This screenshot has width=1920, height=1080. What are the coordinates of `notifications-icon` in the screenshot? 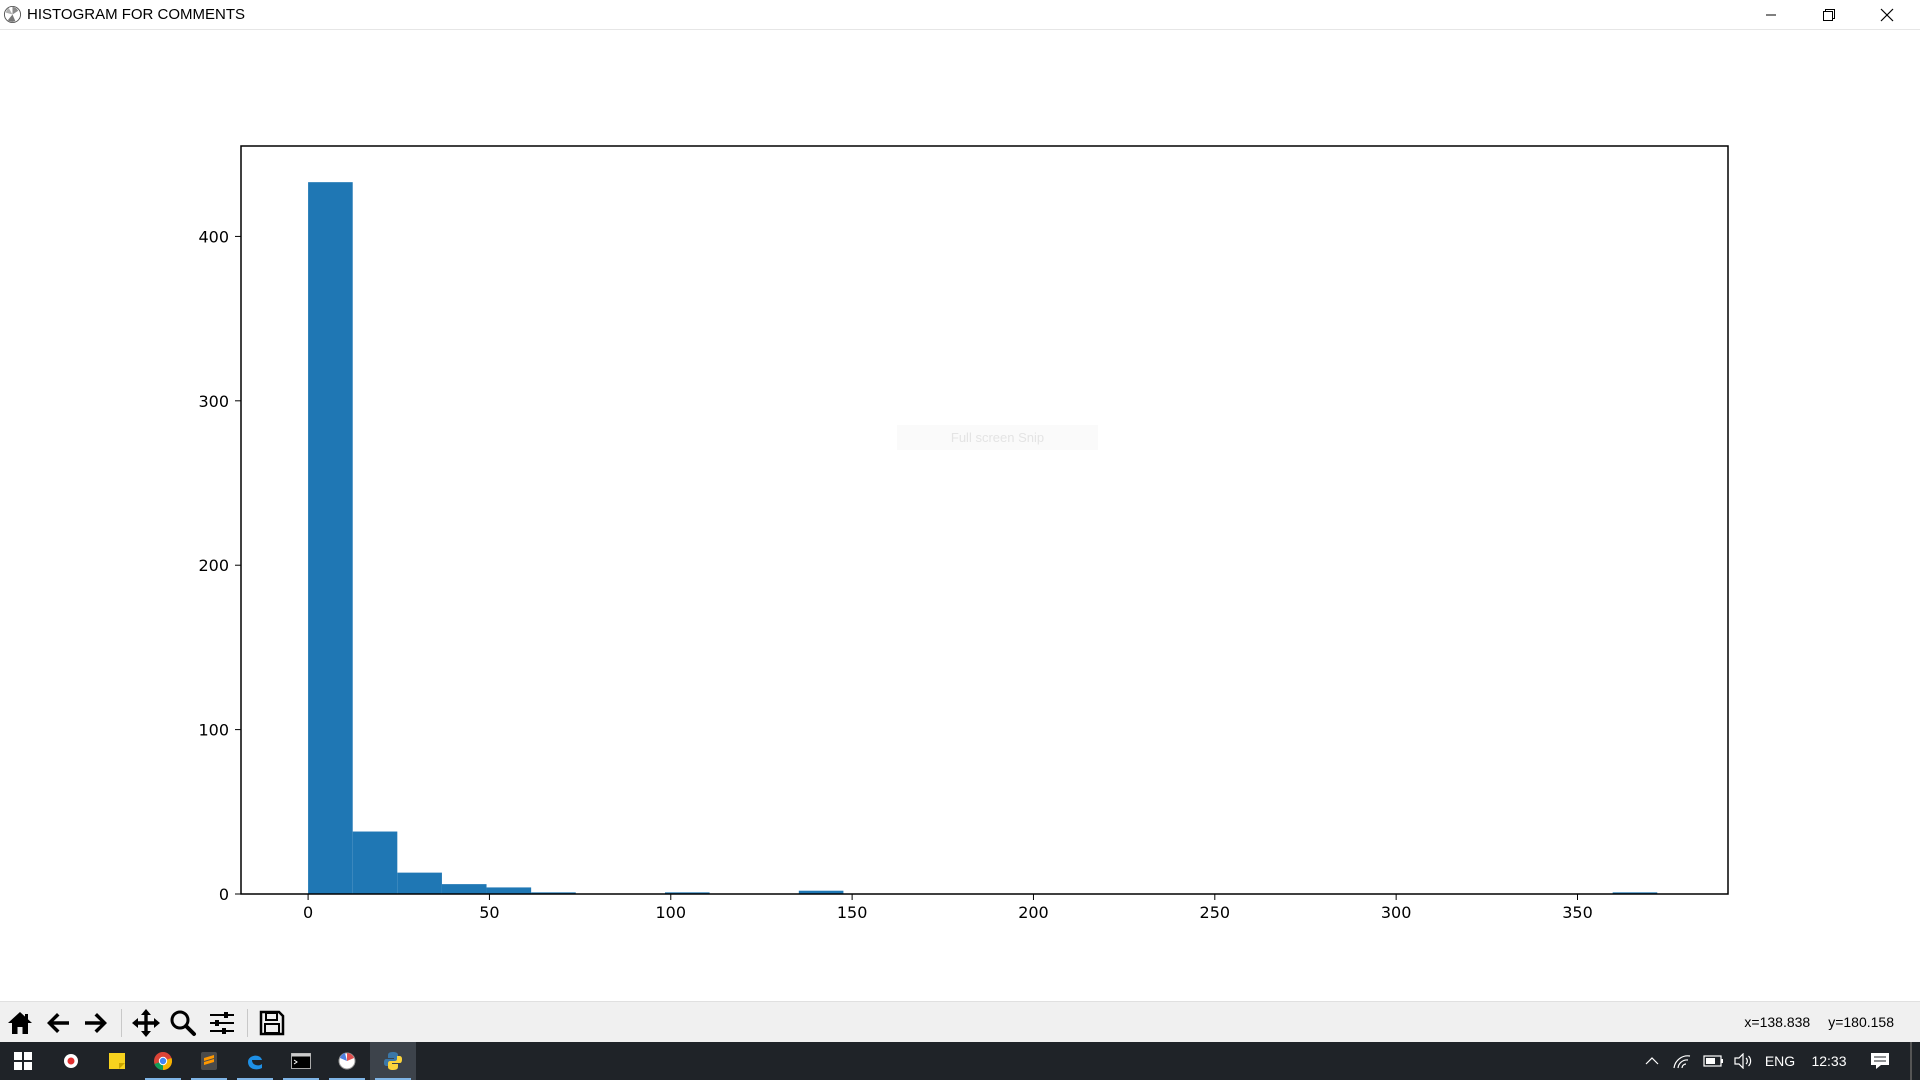 It's located at (1880, 1061).